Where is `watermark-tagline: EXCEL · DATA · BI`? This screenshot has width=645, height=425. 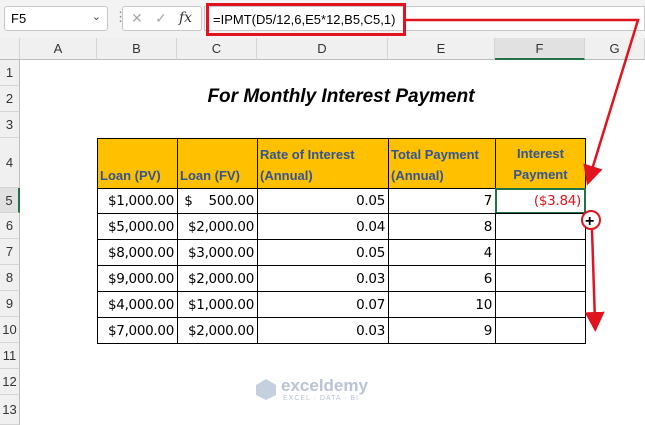
watermark-tagline: EXCEL · DATA · BI is located at coordinates (321, 398).